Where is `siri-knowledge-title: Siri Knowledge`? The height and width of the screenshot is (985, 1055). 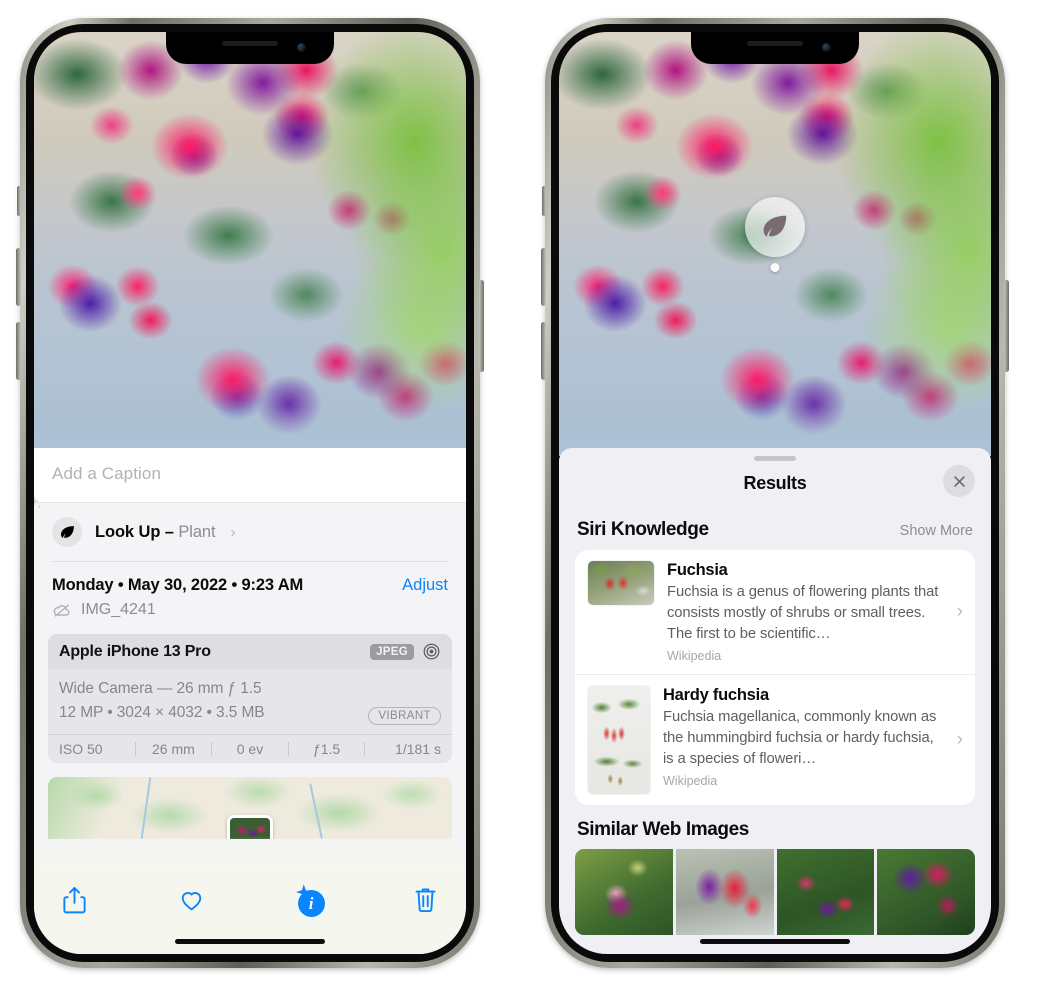
siri-knowledge-title: Siri Knowledge is located at coordinates (643, 529).